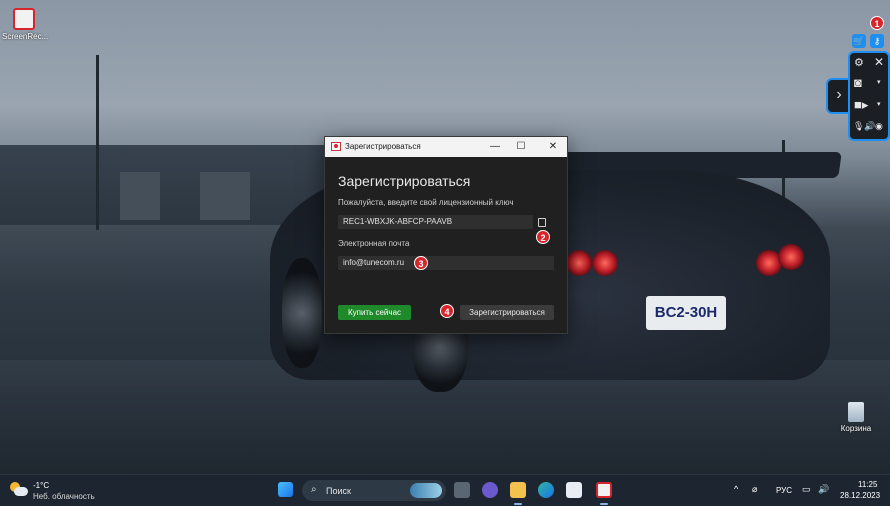 This screenshot has width=890, height=506. I want to click on clock-time: 11:25, so click(867, 484).